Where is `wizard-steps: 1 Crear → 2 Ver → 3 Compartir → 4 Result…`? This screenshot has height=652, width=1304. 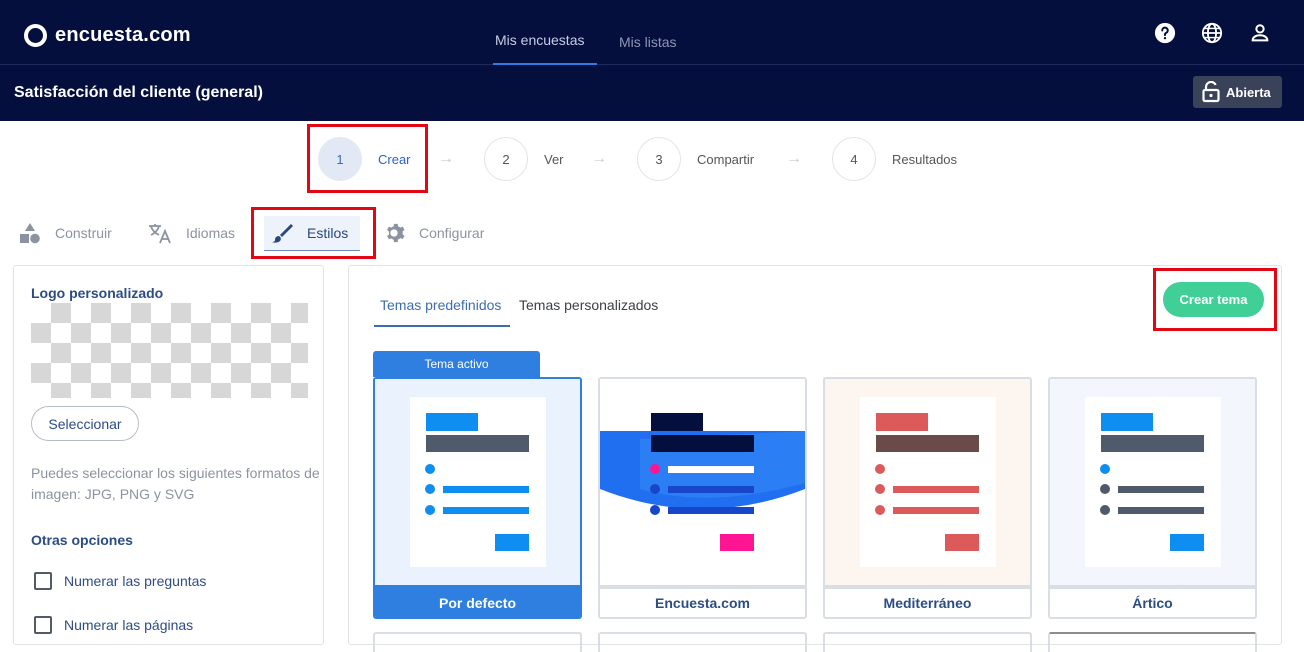 wizard-steps: 1 Crear → 2 Ver → 3 Compartir → 4 Result… is located at coordinates (652, 159).